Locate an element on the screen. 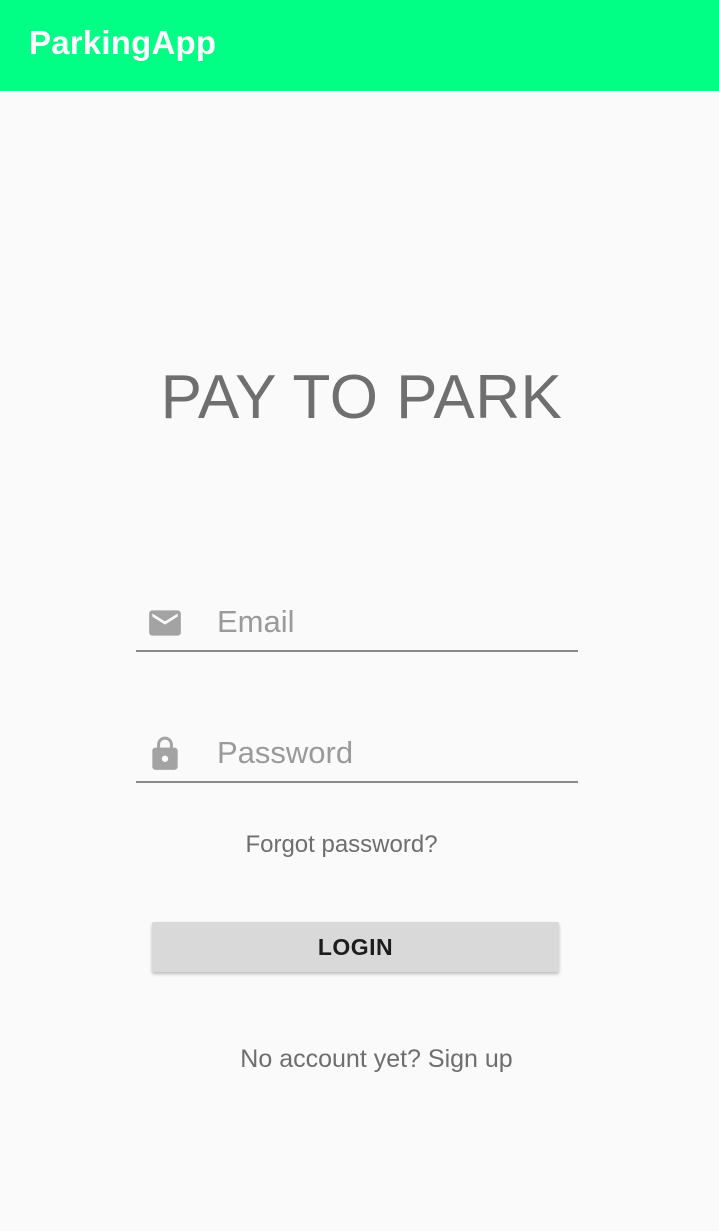 The height and width of the screenshot is (1231, 719). password-input is located at coordinates (392, 753).